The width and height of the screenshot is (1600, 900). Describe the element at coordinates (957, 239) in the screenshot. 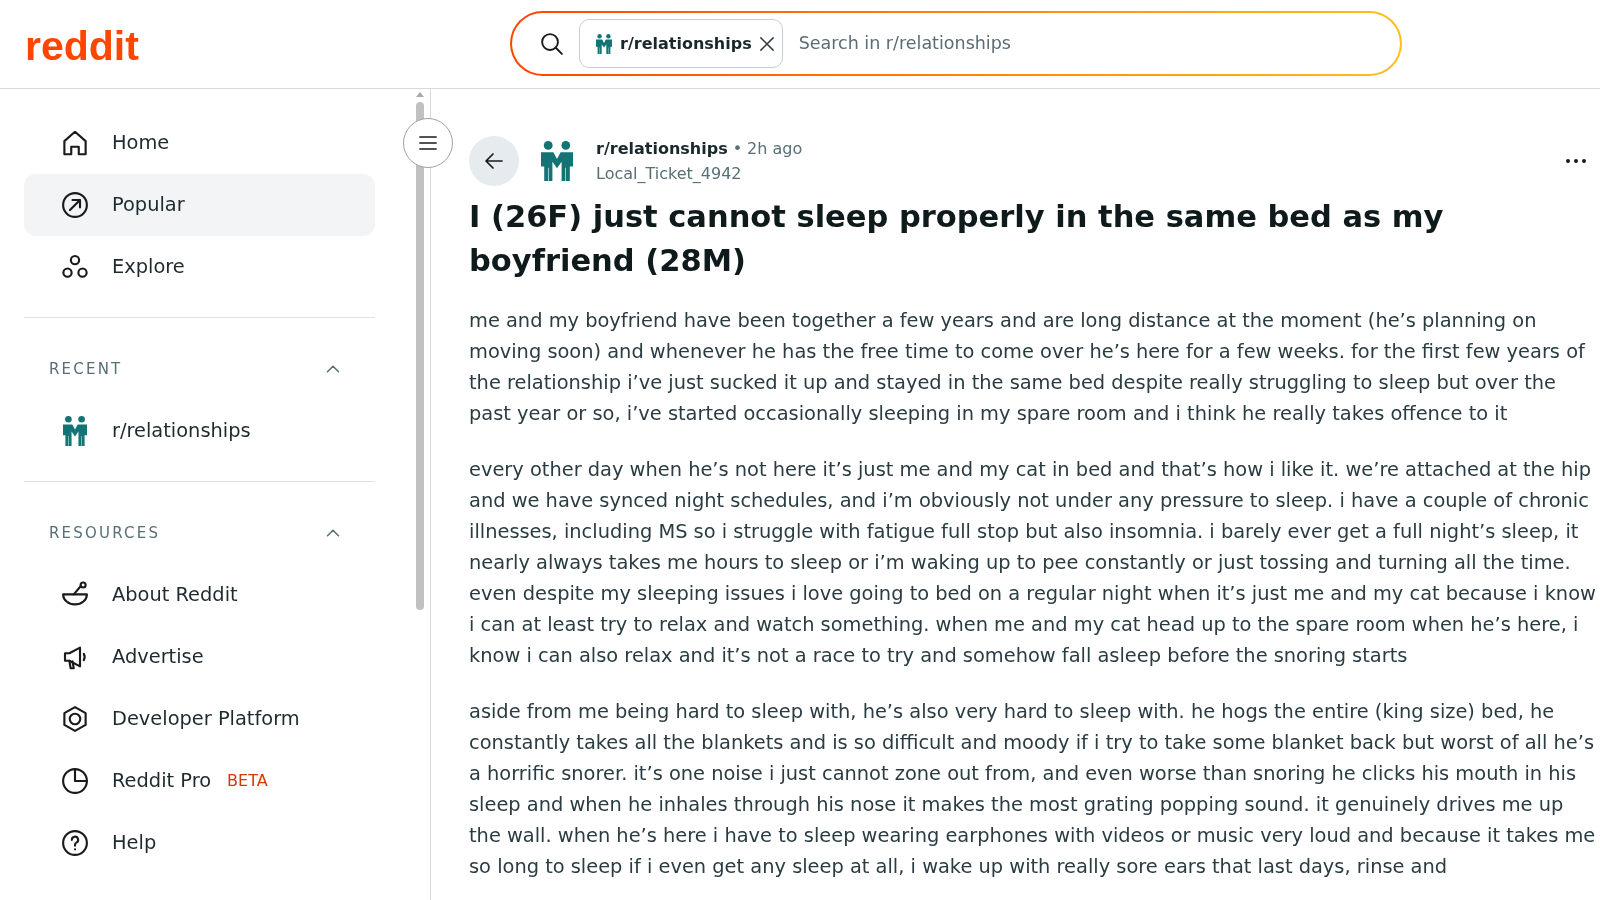

I see `post-title: I (26F) just cannot sleep properly in the same bed as my boyfriend (28M)` at that location.